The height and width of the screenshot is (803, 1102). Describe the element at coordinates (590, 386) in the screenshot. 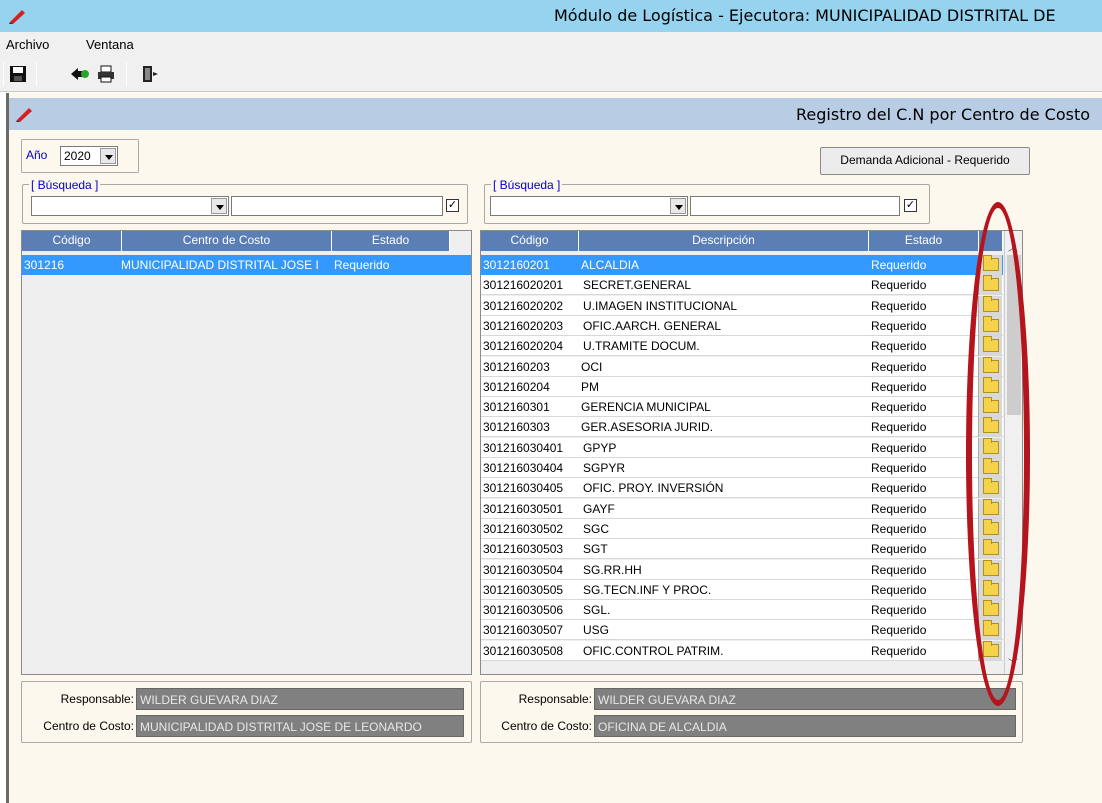

I see `cell-descripcion: PM` at that location.